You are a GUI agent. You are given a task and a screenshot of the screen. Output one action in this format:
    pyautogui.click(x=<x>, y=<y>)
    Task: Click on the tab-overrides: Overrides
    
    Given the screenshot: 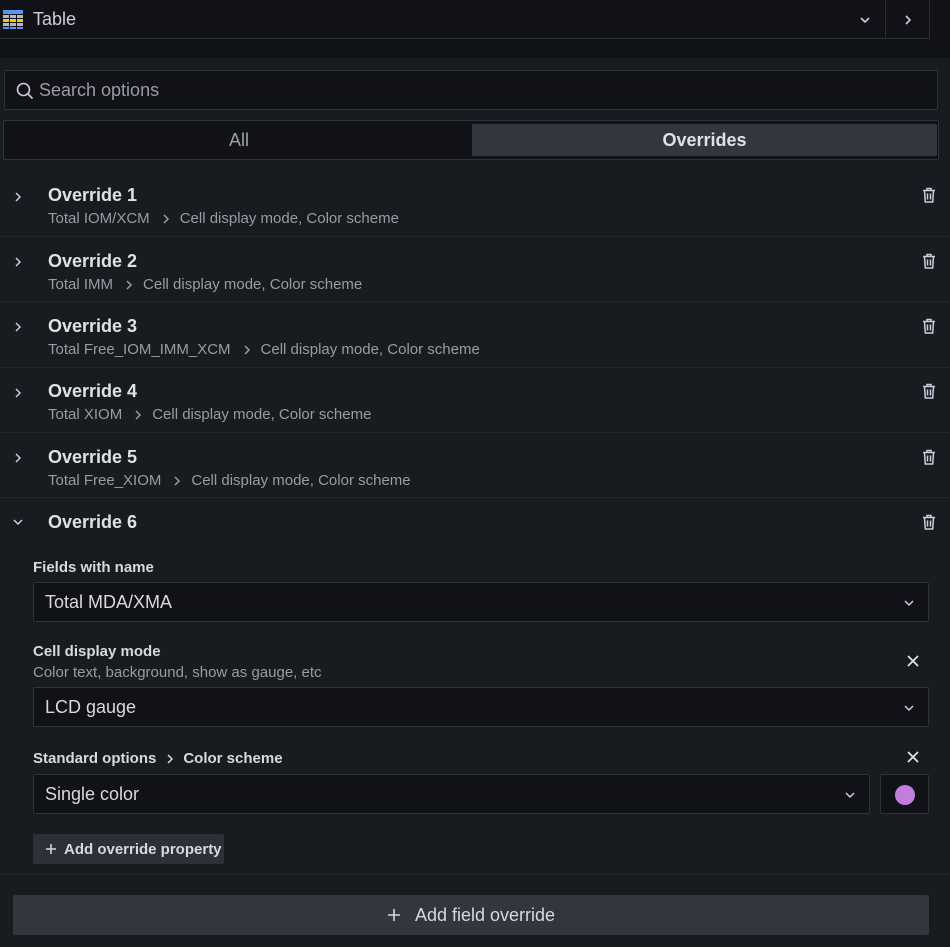 What is the action you would take?
    pyautogui.click(x=704, y=140)
    